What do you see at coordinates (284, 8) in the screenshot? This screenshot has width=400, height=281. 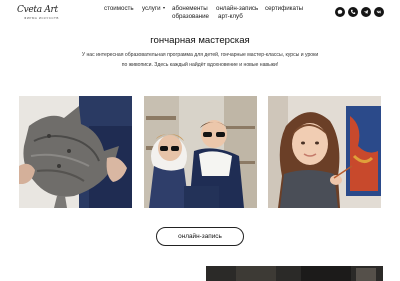 I see `nav-certificates: сертификаты` at bounding box center [284, 8].